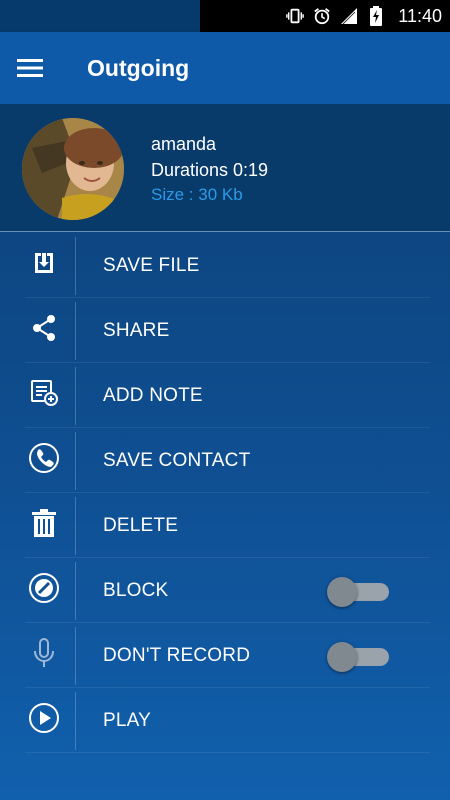  Describe the element at coordinates (225, 330) in the screenshot. I see `menu-item-share: SHARE` at that location.